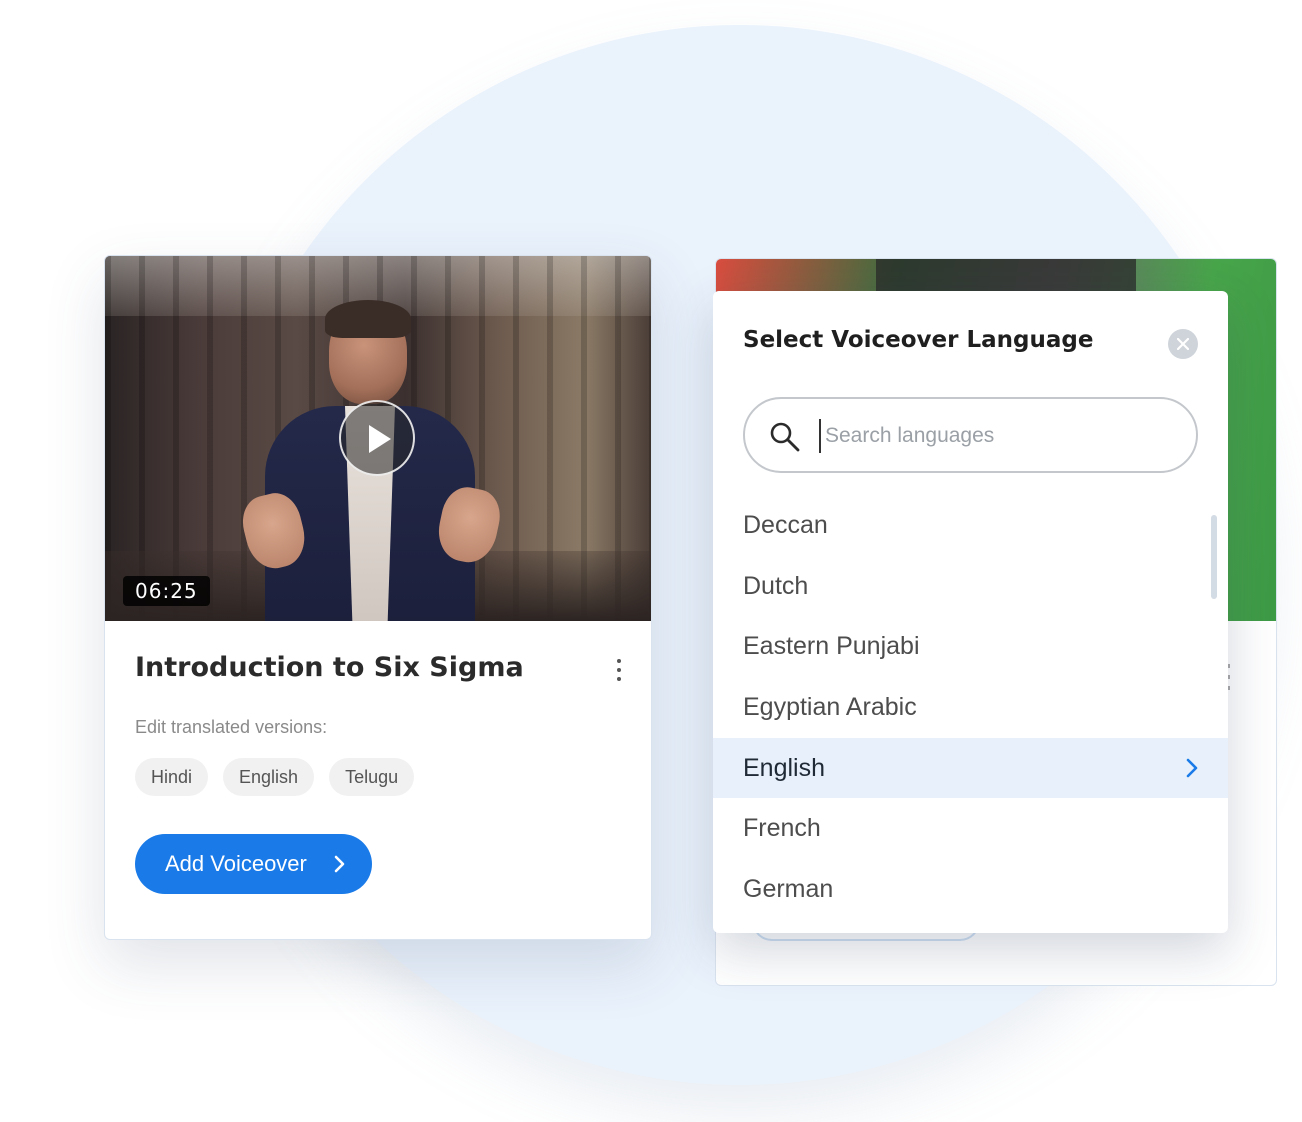  What do you see at coordinates (970, 586) in the screenshot?
I see `language-option-dutch: Dutch` at bounding box center [970, 586].